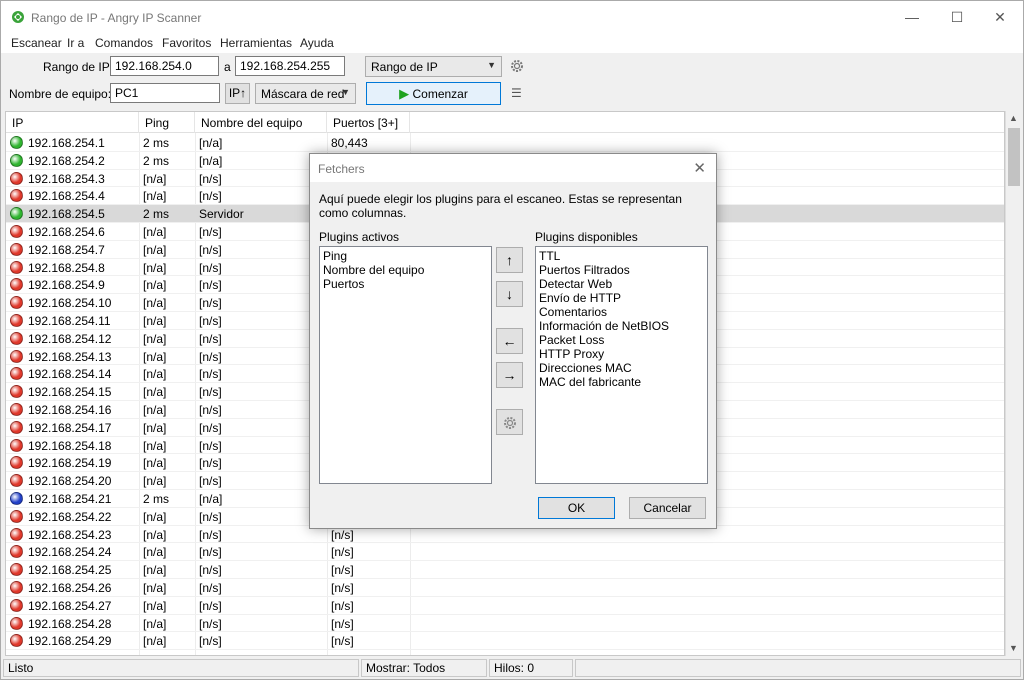 This screenshot has width=1024, height=680. I want to click on scroll-down-icon: ▼, so click(1013, 648).